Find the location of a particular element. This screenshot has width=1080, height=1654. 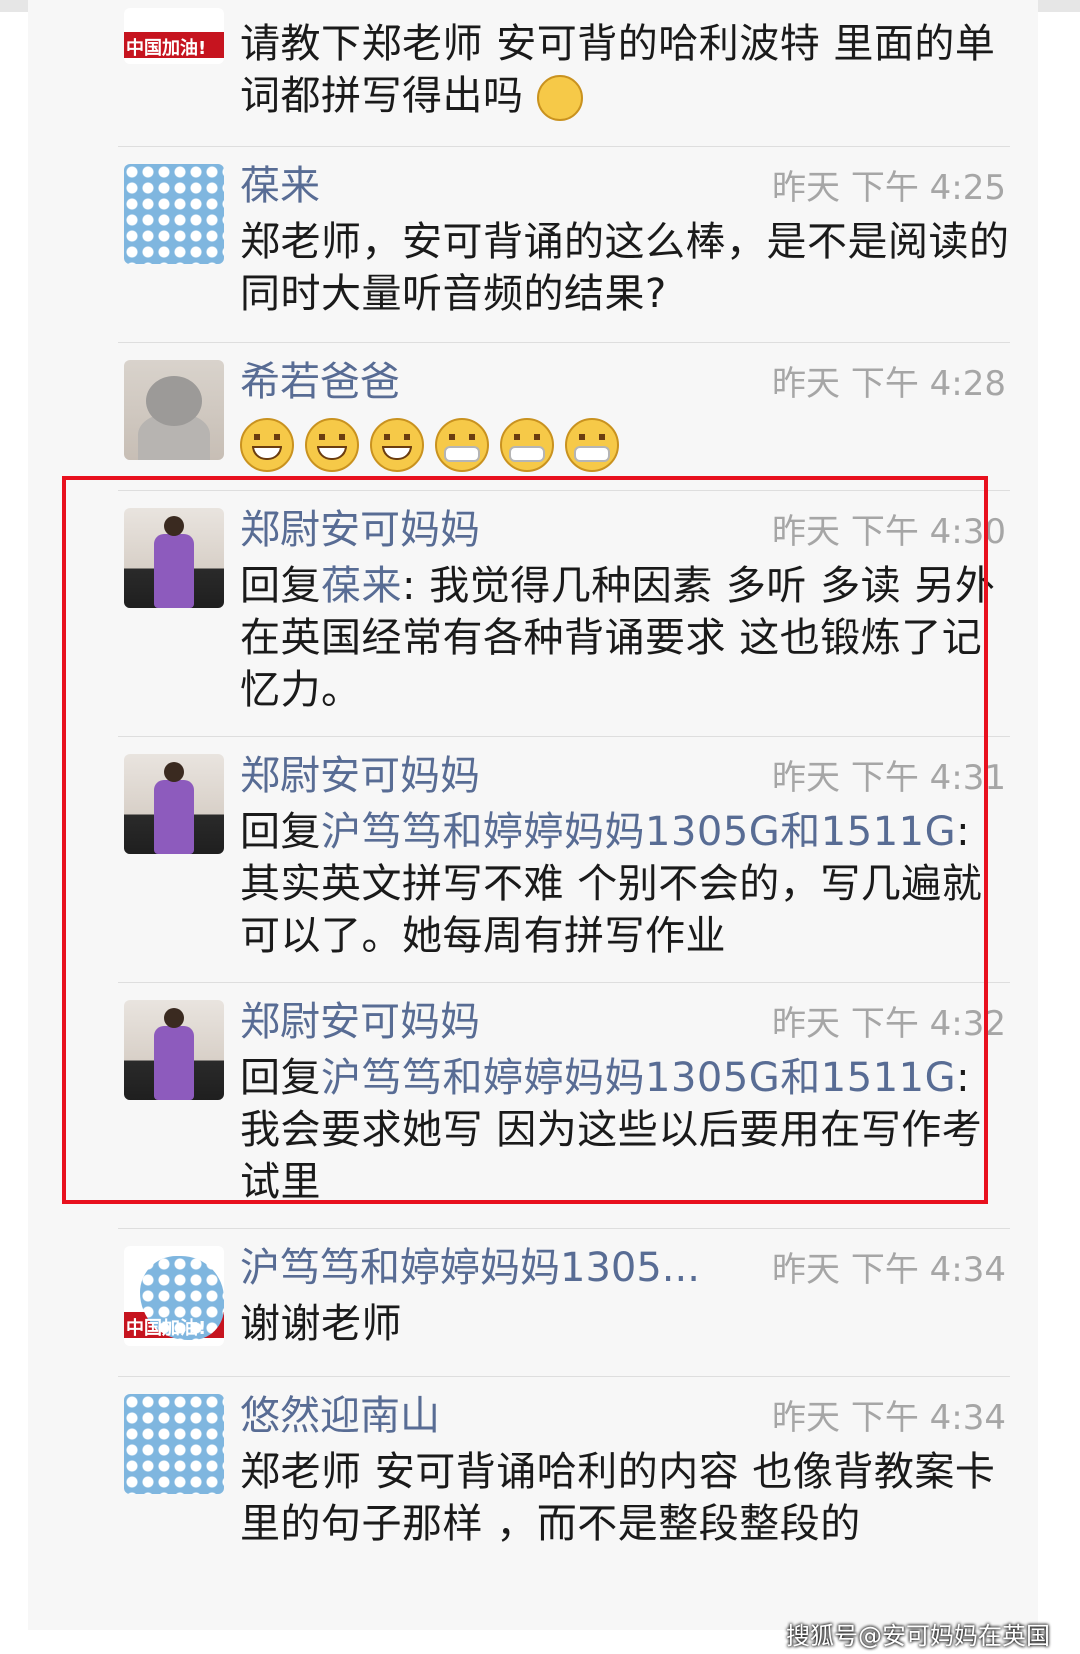

comment-body: 请教下郑老师 安可背的哈利波特 里面的单词都拼写得出吗 is located at coordinates (618, 70).